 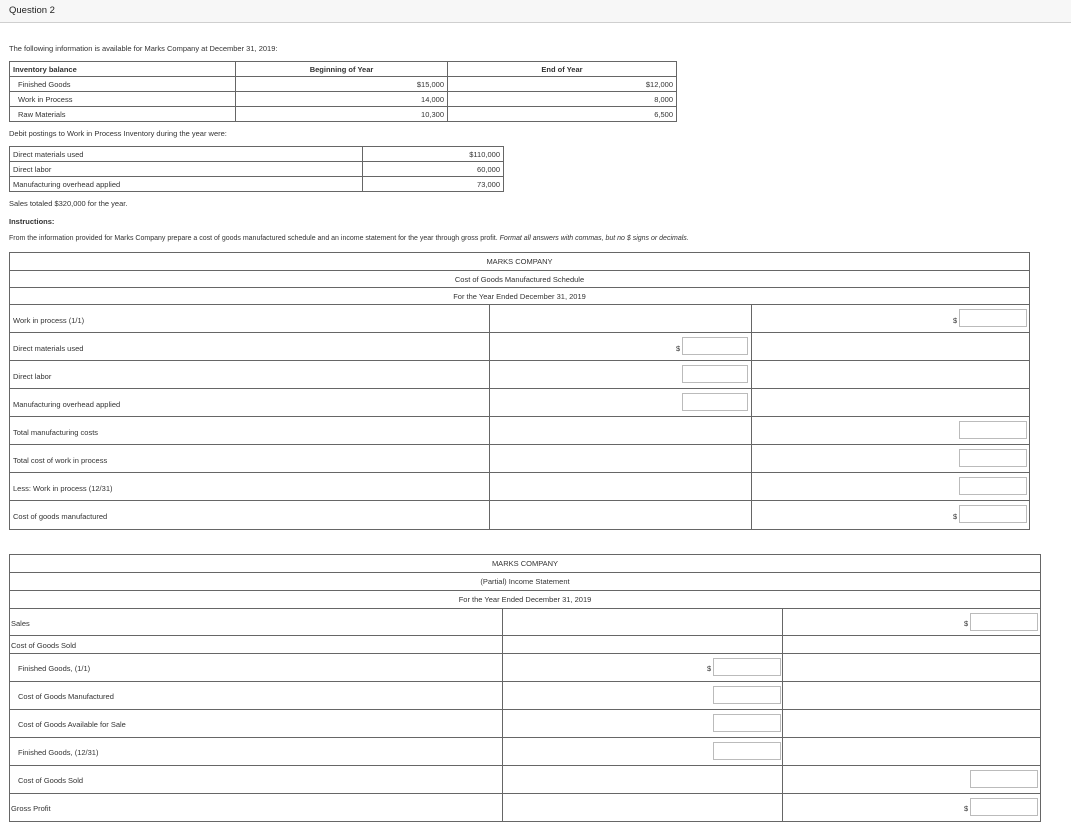 I want to click on inventory-row-label: Work in Process, so click(x=122, y=99).